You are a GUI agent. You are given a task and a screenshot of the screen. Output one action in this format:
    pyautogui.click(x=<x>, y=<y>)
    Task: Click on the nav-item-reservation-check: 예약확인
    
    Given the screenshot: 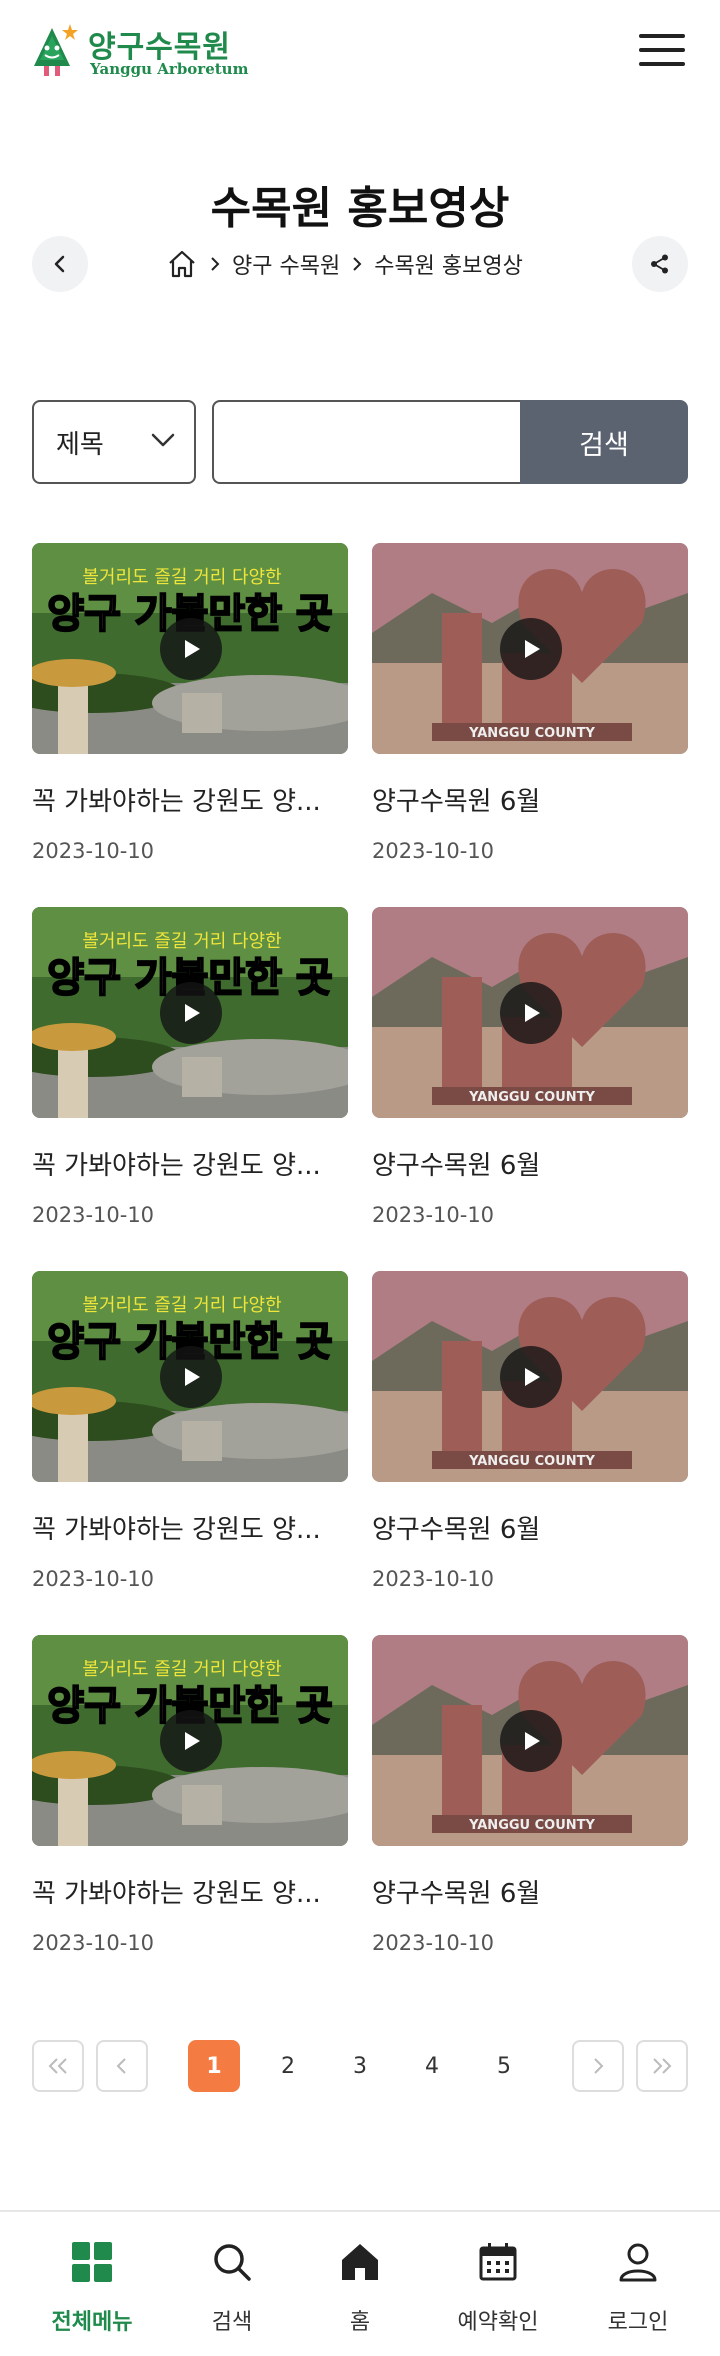 What is the action you would take?
    pyautogui.click(x=498, y=2284)
    